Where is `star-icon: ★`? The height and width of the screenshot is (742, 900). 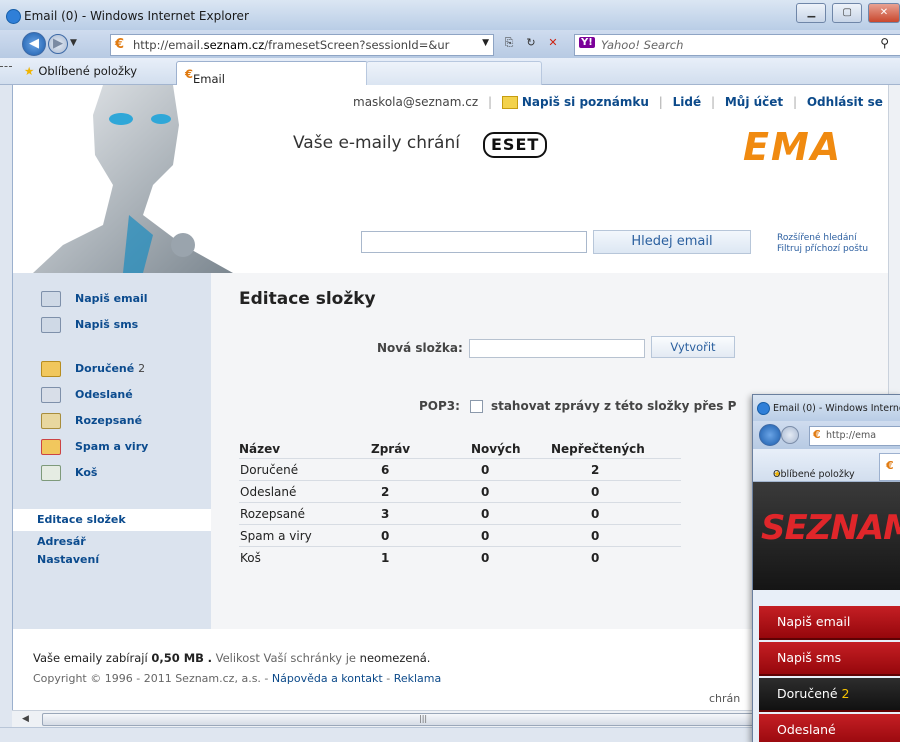 star-icon: ★ is located at coordinates (29, 71).